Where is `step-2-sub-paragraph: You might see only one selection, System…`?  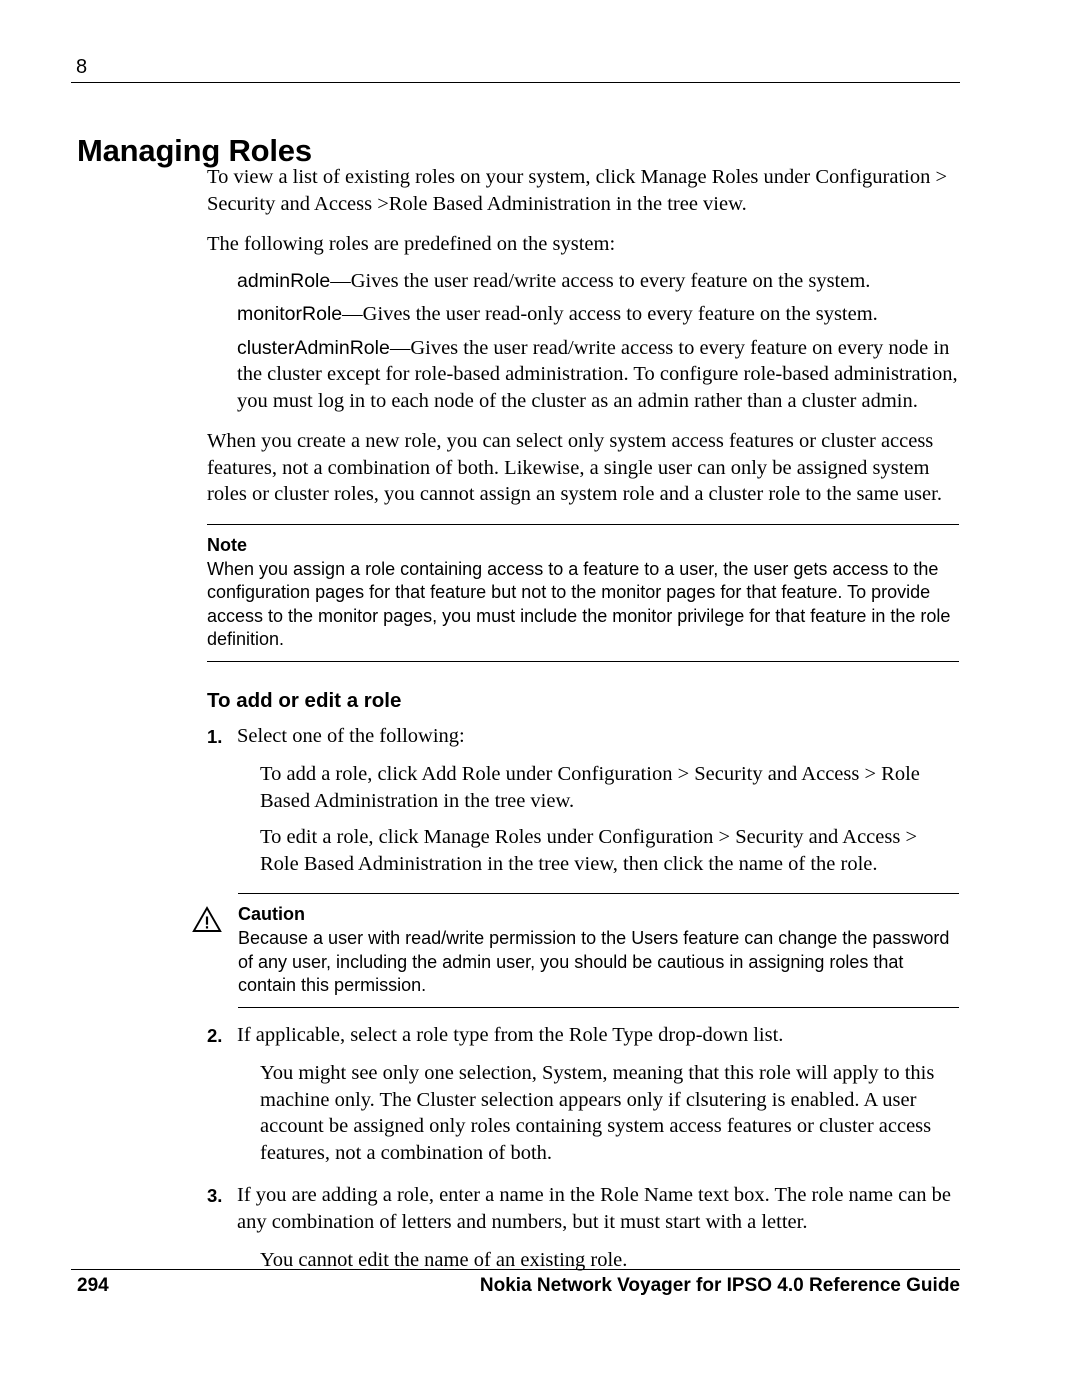 step-2-sub-paragraph: You might see only one selection, System… is located at coordinates (597, 1113).